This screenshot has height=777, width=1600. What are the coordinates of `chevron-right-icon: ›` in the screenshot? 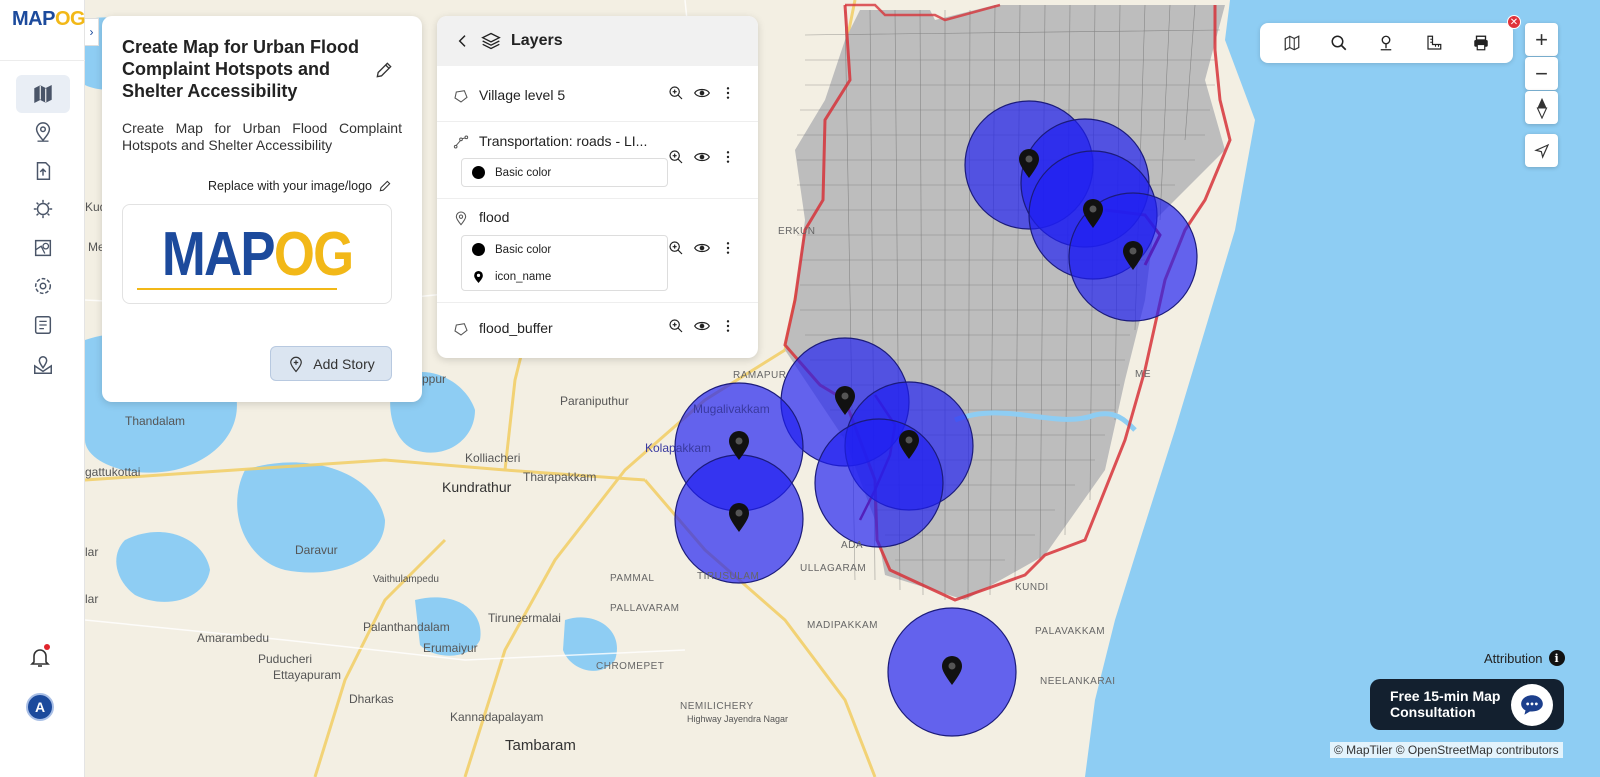 It's located at (91, 32).